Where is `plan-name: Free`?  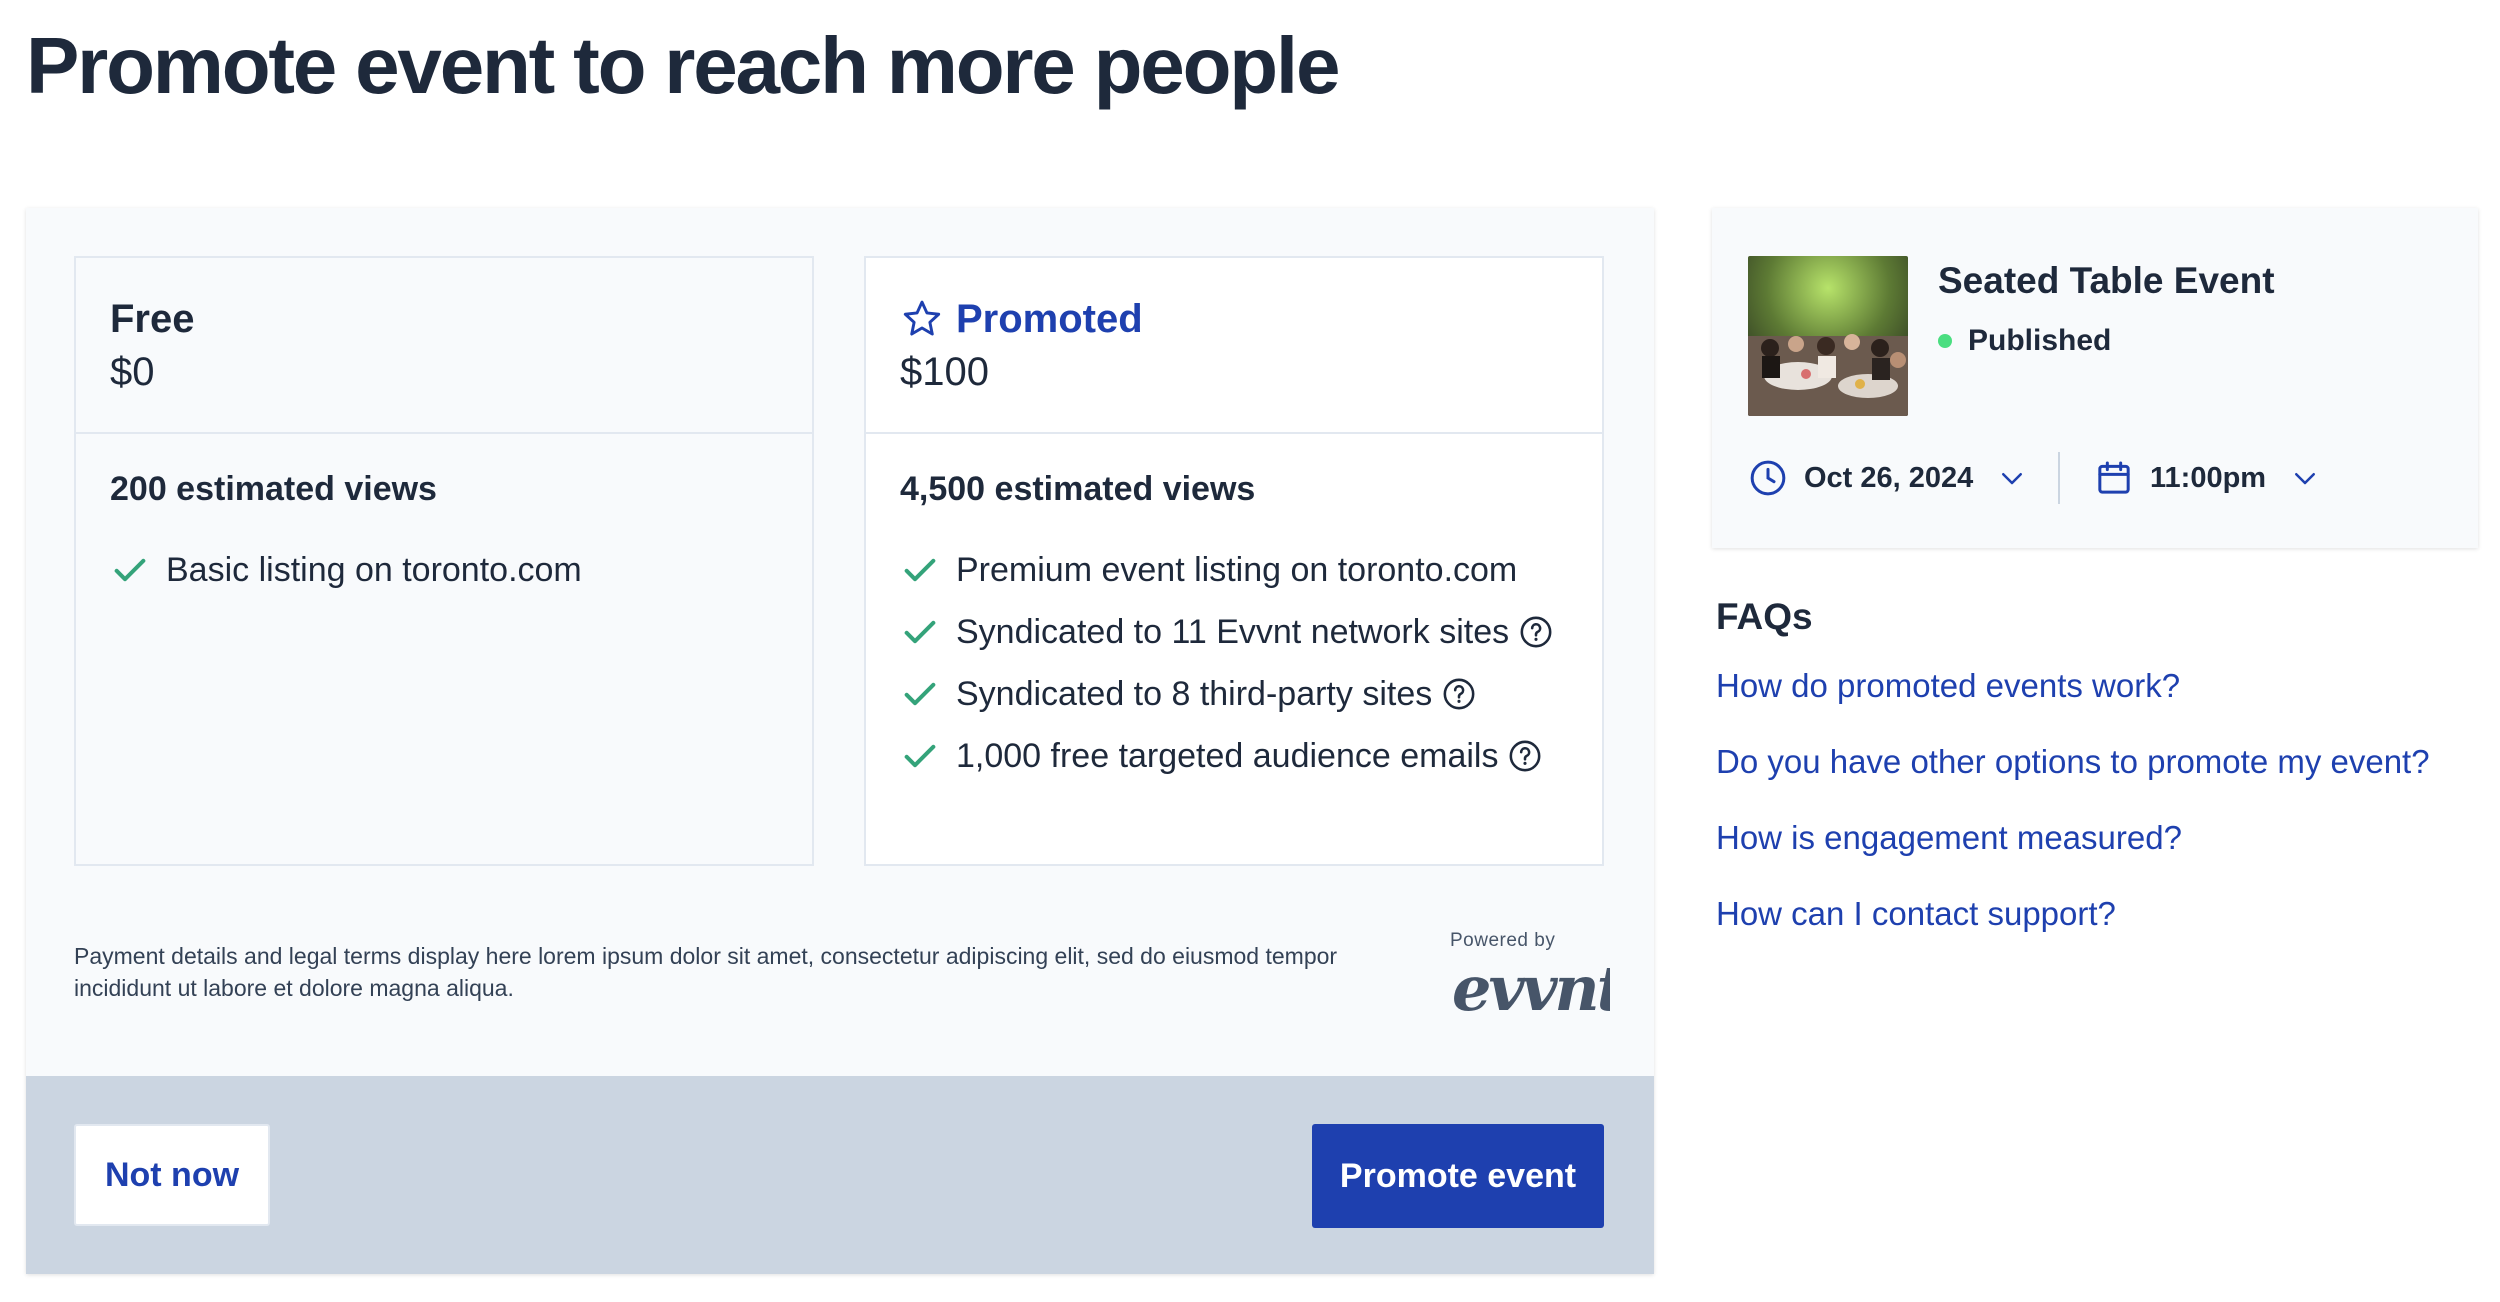
plan-name: Free is located at coordinates (152, 319).